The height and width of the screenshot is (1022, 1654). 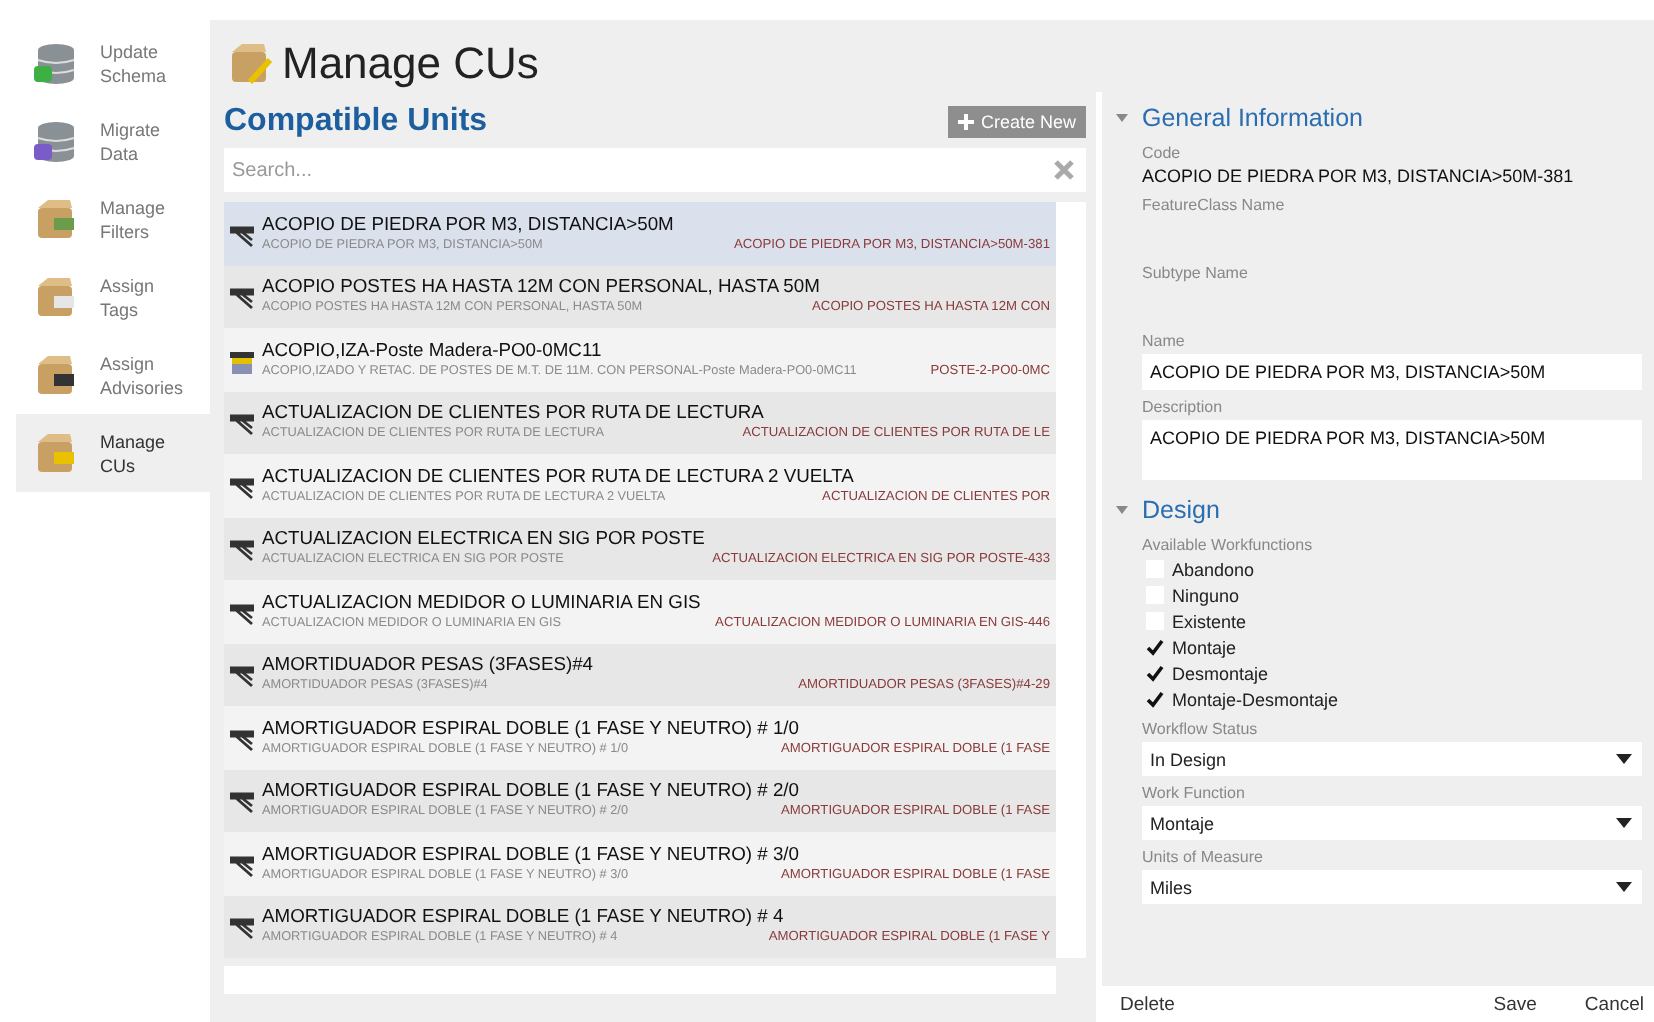 What do you see at coordinates (1228, 545) in the screenshot?
I see `field-label: Available Workfunctions` at bounding box center [1228, 545].